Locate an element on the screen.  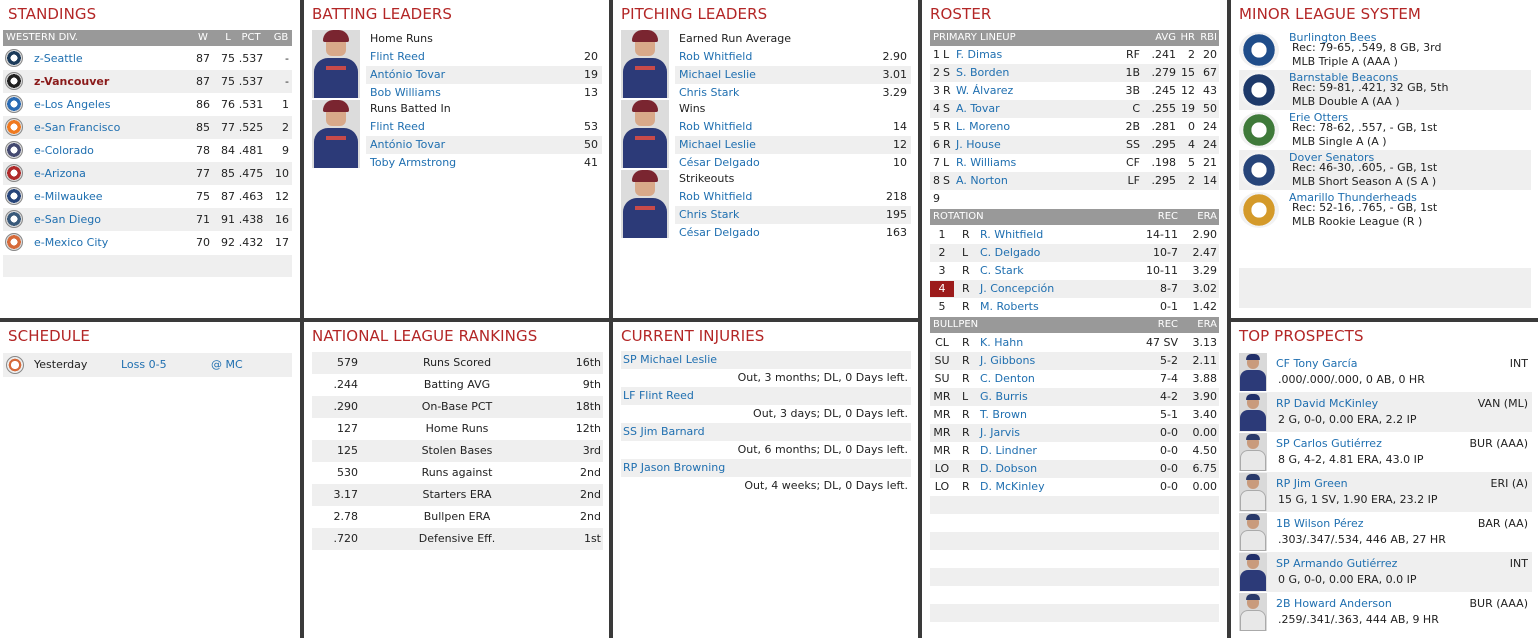
pitching-row: Rob Whitfield 218 is located at coordinates (793, 197).